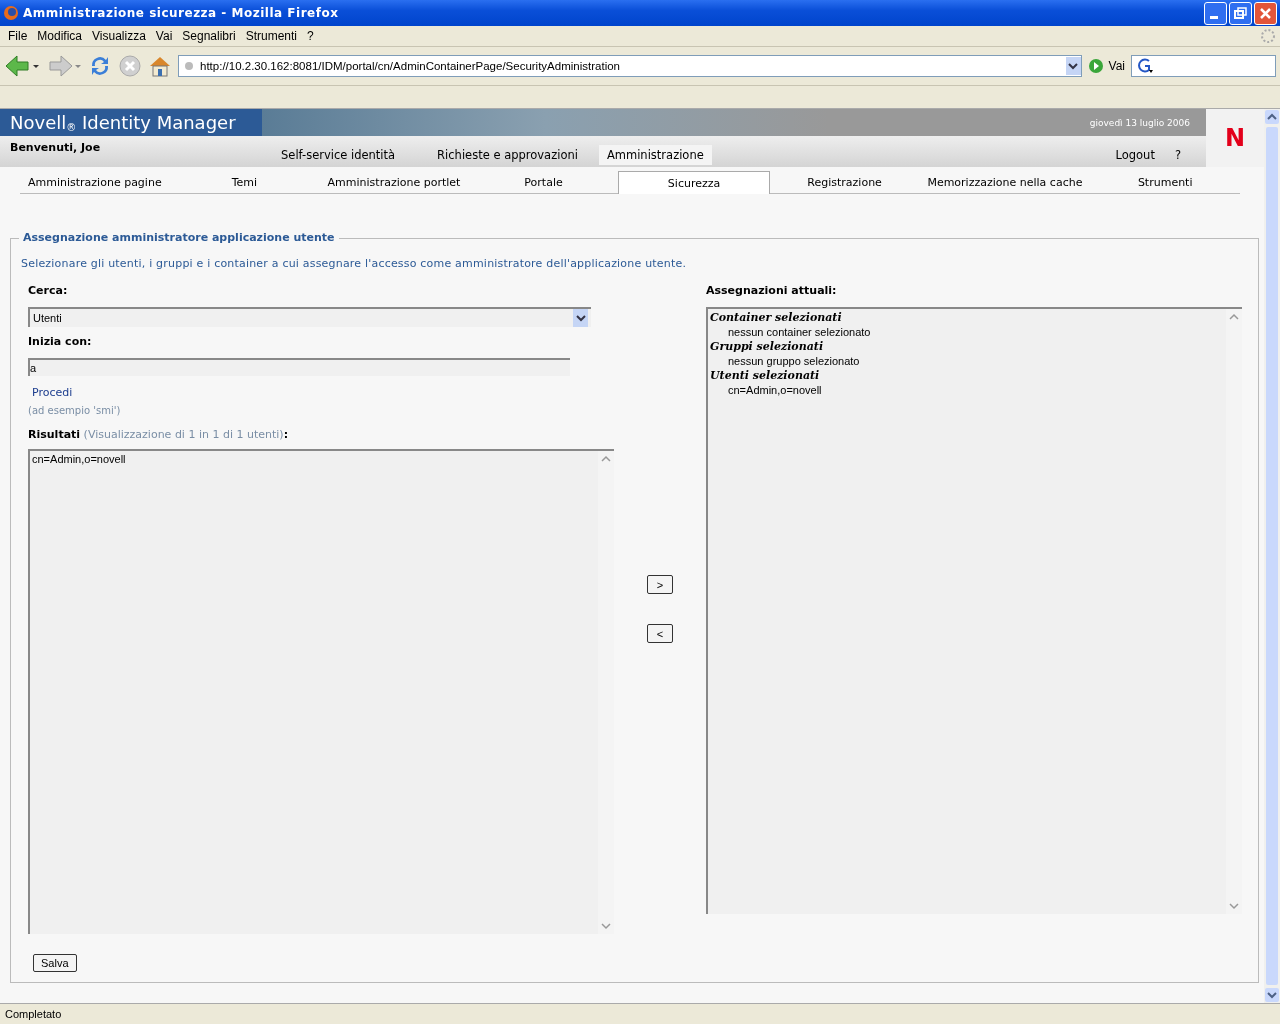 The height and width of the screenshot is (1024, 1280). What do you see at coordinates (75, 410) in the screenshot?
I see `hint-text: (ad esempio 'smi')` at bounding box center [75, 410].